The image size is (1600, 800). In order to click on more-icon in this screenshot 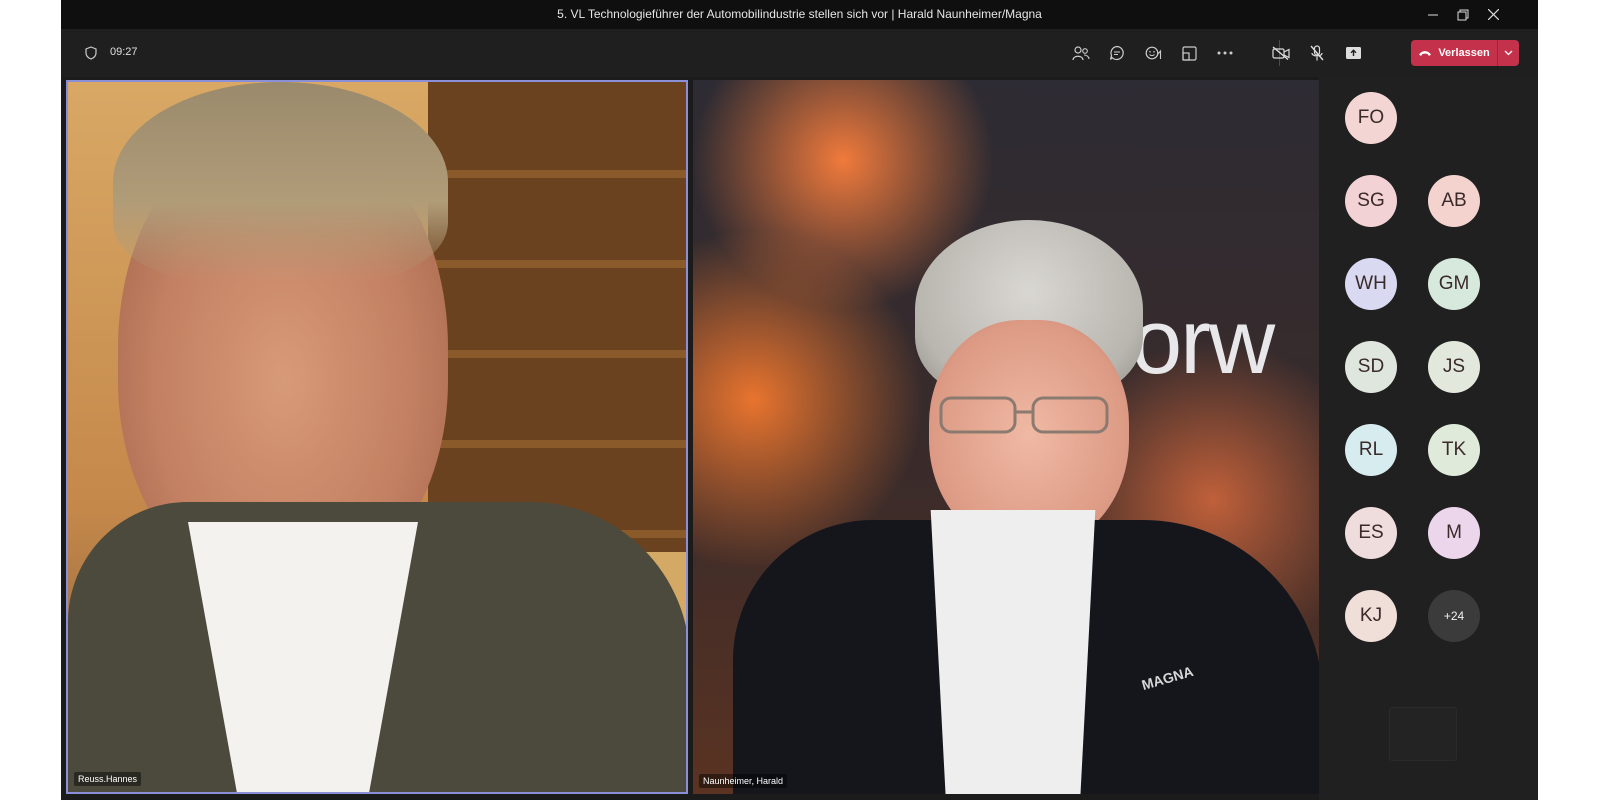, I will do `click(1225, 53)`.